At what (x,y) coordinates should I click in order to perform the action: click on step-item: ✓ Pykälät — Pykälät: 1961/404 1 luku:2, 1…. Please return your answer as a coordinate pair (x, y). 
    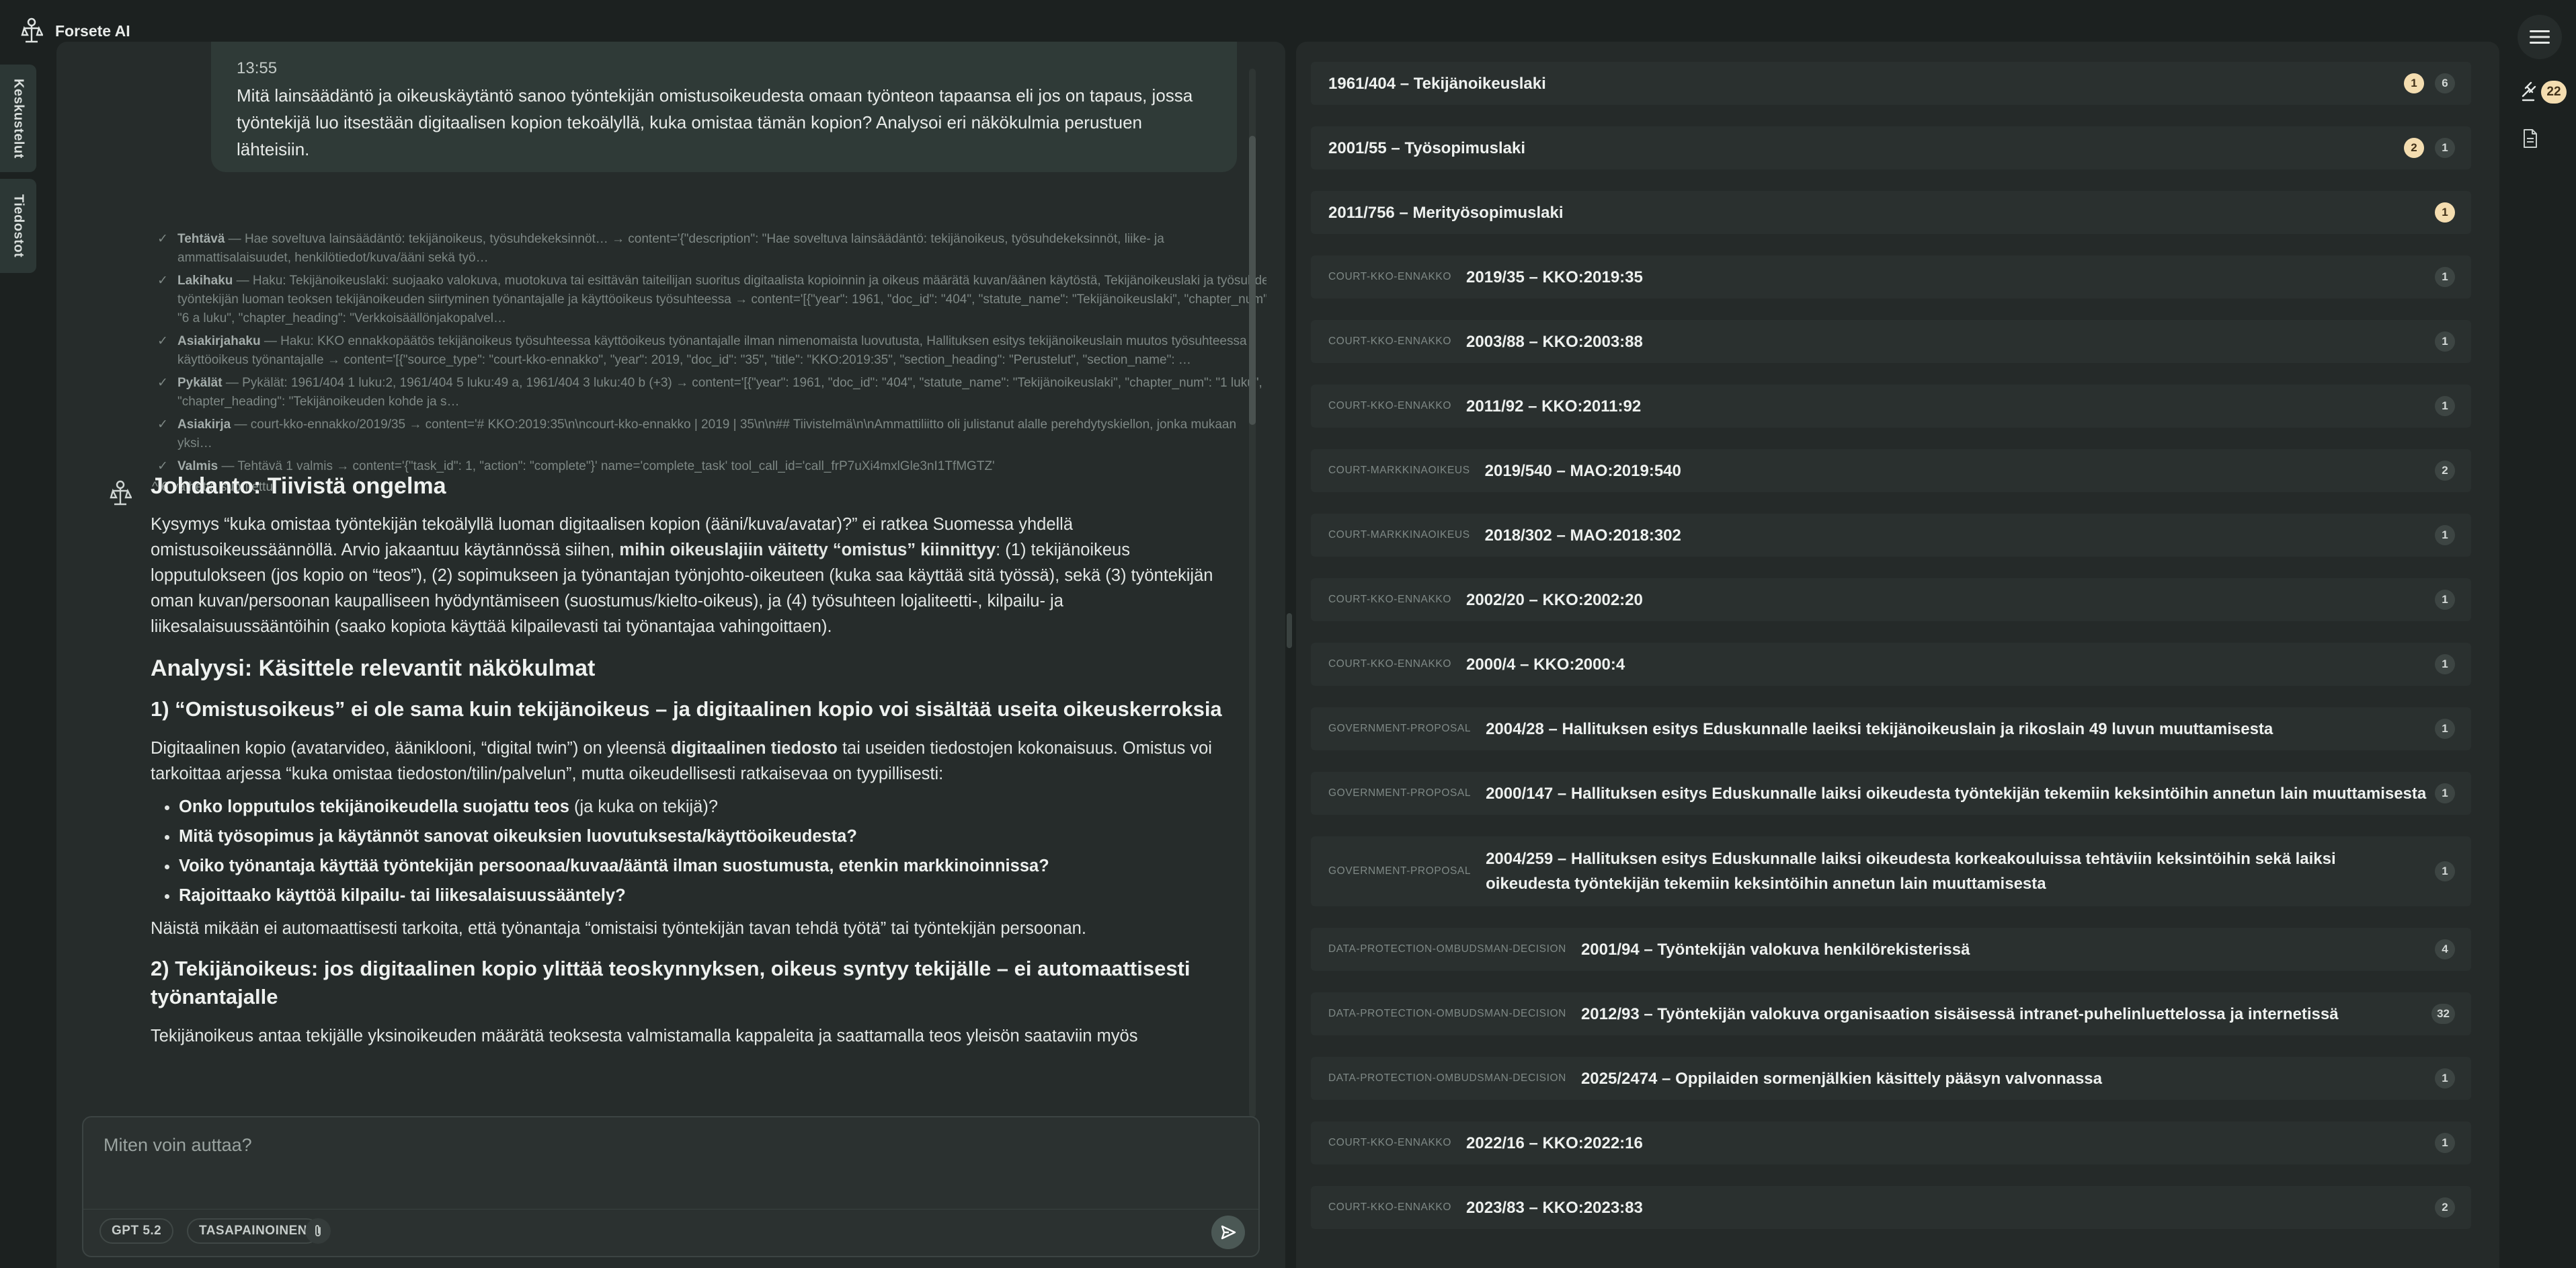
    Looking at the image, I should click on (711, 392).